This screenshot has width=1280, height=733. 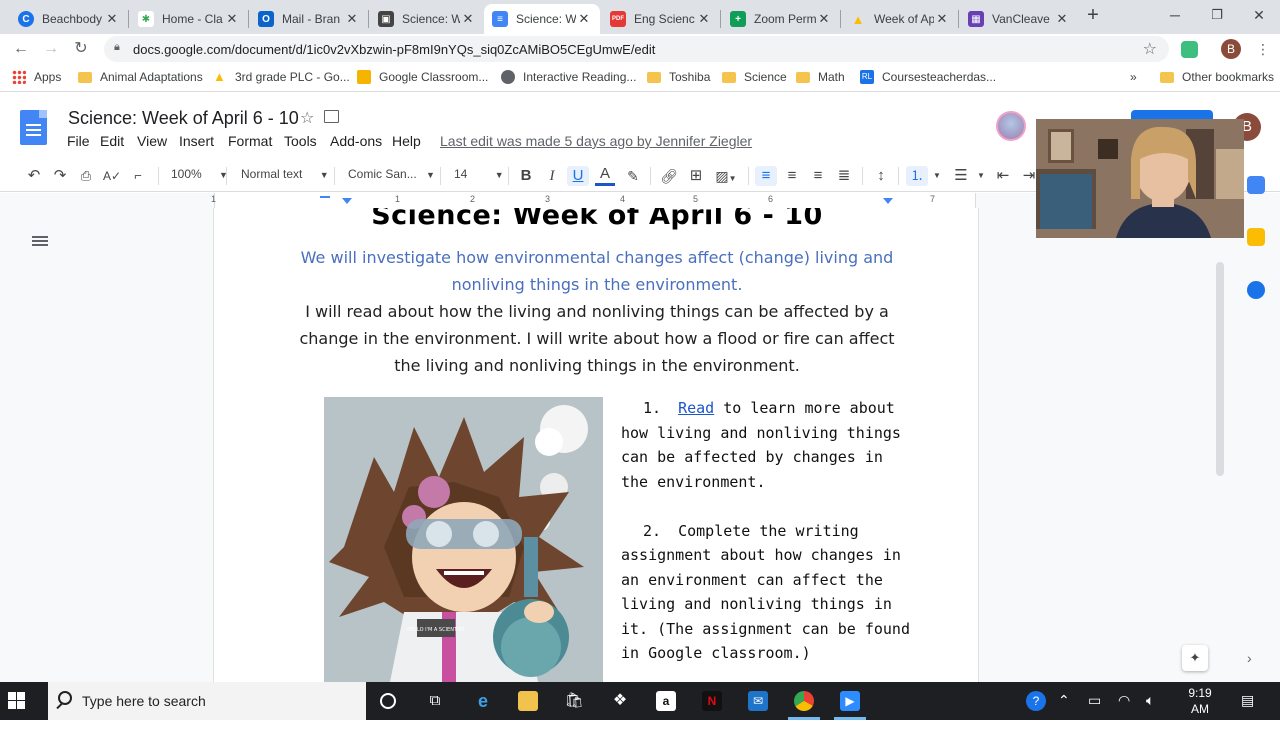 What do you see at coordinates (1263, 49) in the screenshot?
I see `chrome-menu-icon: ⋮` at bounding box center [1263, 49].